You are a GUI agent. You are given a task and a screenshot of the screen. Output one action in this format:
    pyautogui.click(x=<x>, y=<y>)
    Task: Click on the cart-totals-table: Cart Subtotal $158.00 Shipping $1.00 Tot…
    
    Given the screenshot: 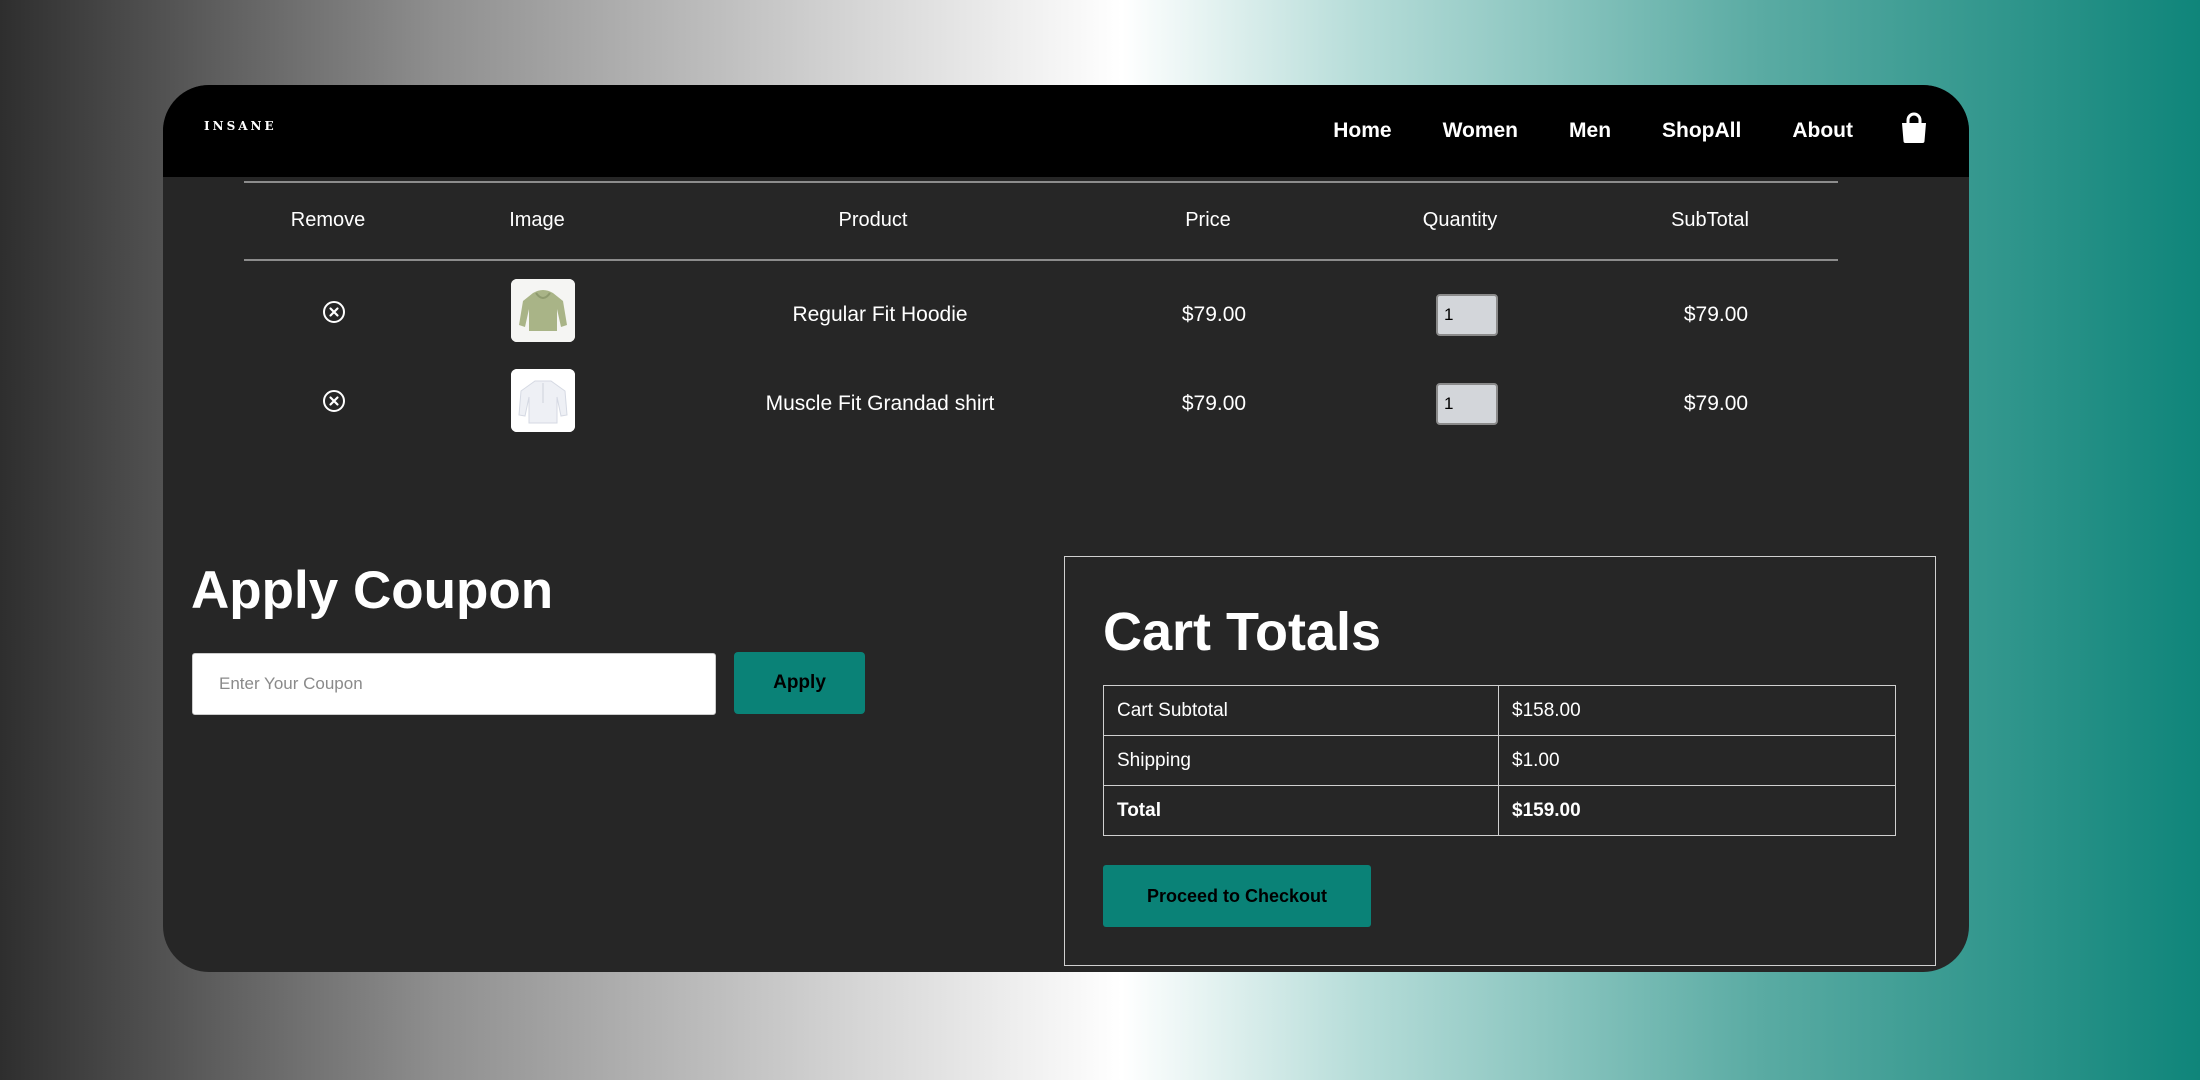 What is the action you would take?
    pyautogui.click(x=1499, y=760)
    